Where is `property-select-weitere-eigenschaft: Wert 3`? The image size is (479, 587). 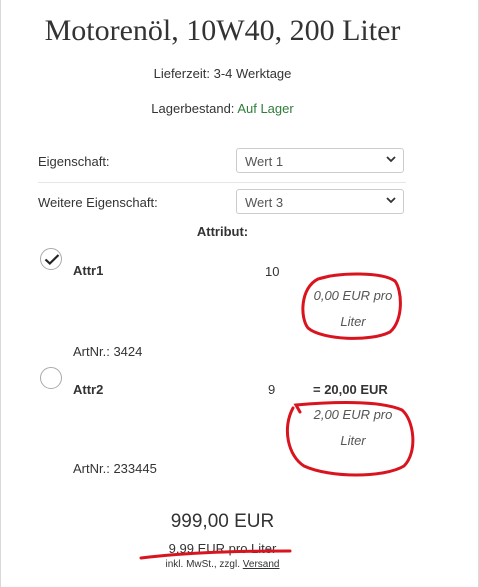
property-select-weitere-eigenschaft: Wert 3 is located at coordinates (320, 201).